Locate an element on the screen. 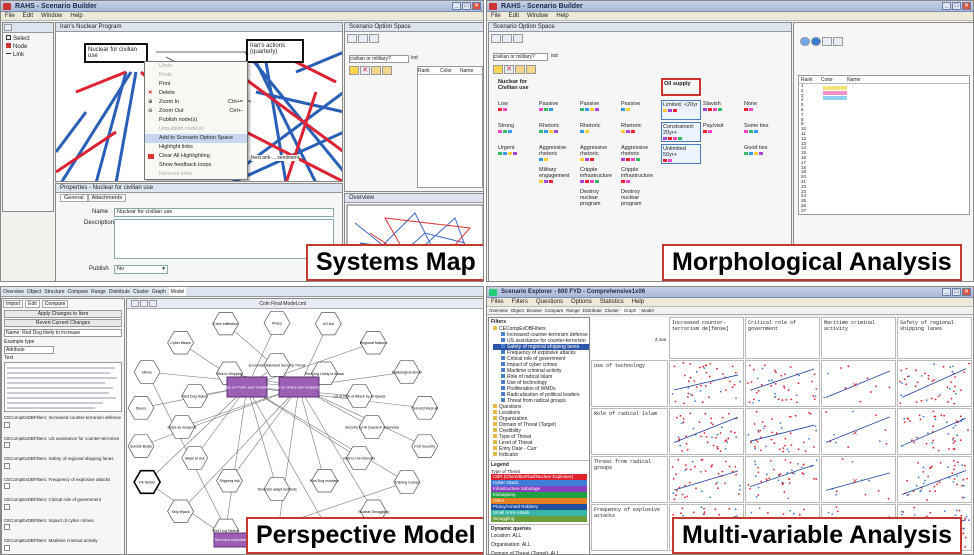 The image size is (974, 555). menu-statistics: Statistics is located at coordinates (612, 302).